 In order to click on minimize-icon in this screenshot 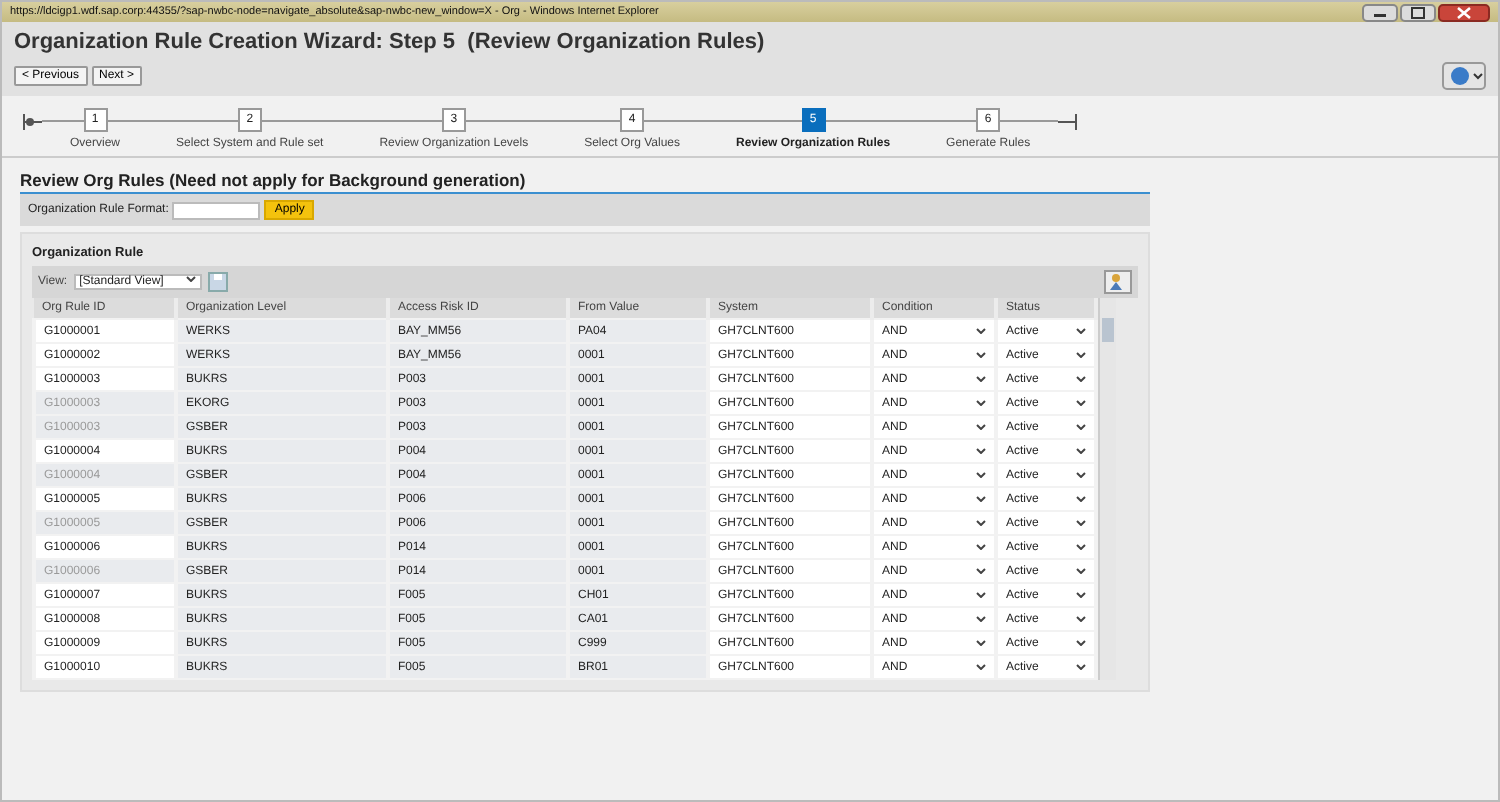, I will do `click(1380, 12)`.